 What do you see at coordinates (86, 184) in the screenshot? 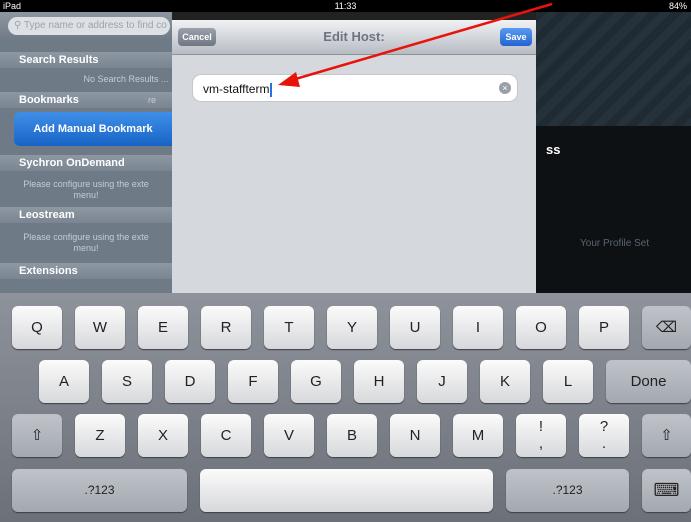
I see `synchron-note-line1: Please configure using the exte` at bounding box center [86, 184].